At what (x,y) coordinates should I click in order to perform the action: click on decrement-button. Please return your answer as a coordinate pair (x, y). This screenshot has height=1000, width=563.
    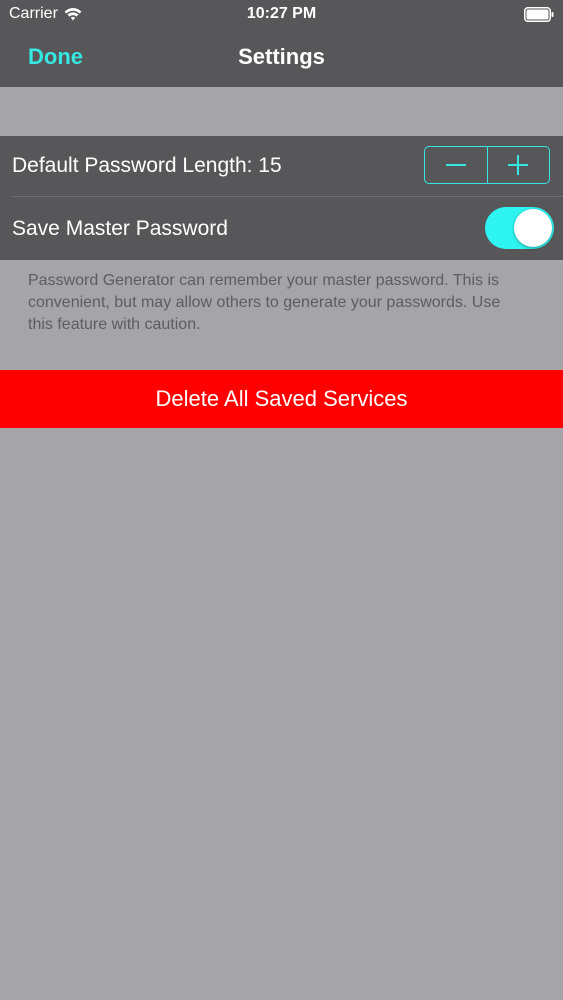
    Looking at the image, I should click on (456, 165).